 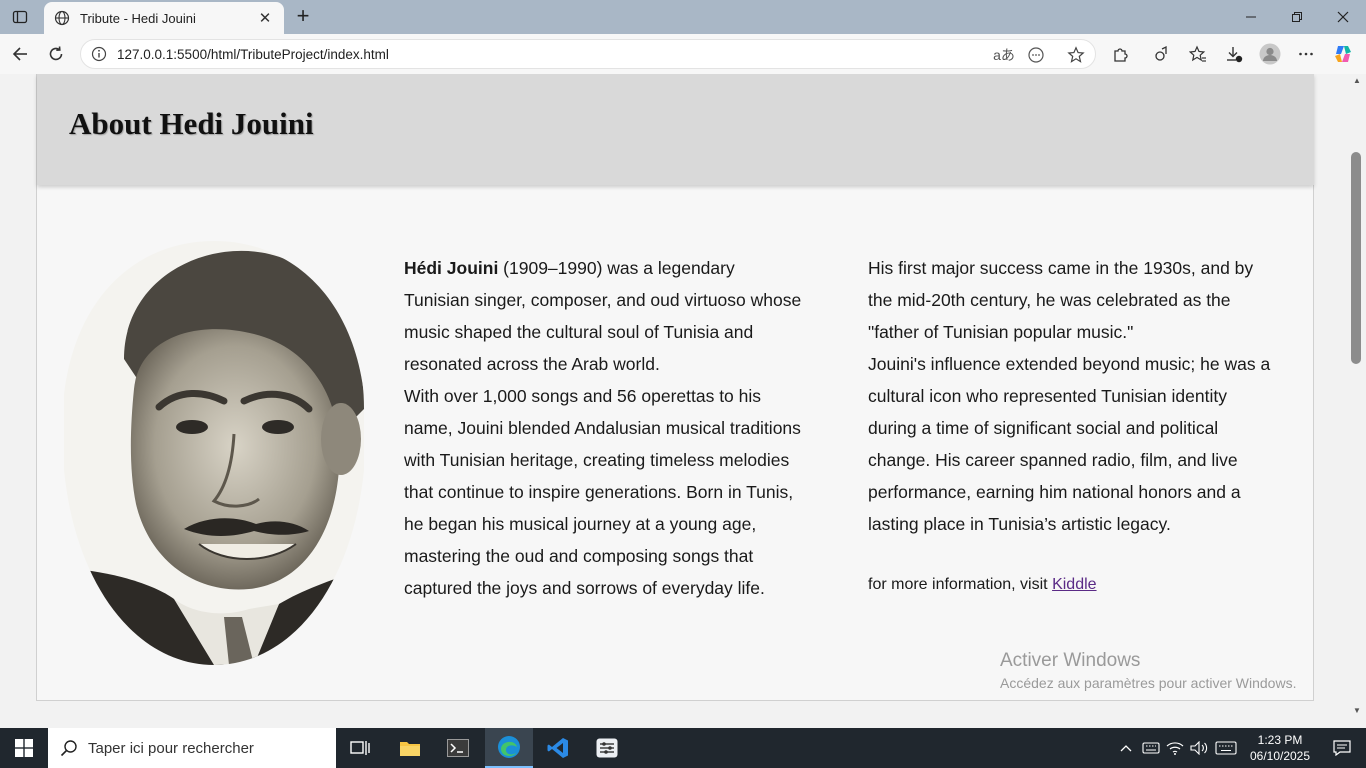 I want to click on clock-time: 1:23 PM, so click(x=1280, y=740).